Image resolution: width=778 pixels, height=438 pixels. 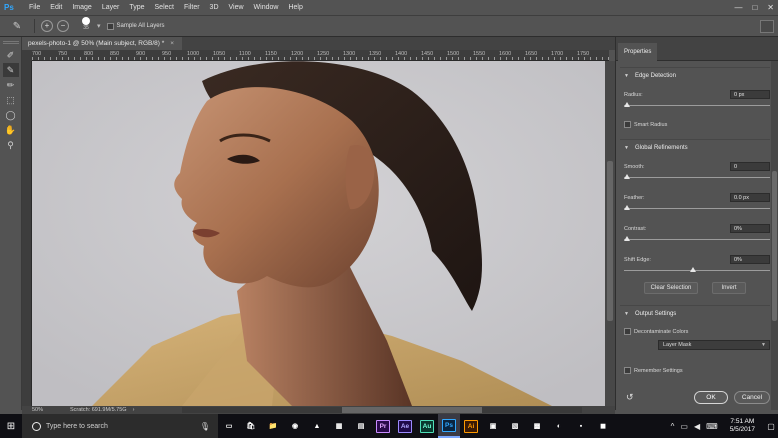 What do you see at coordinates (27, 233) in the screenshot?
I see `vertical-ruler` at bounding box center [27, 233].